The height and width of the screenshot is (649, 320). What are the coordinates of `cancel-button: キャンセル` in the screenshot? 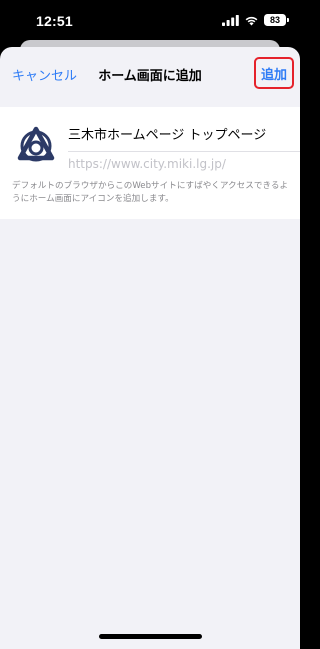 It's located at (44, 74).